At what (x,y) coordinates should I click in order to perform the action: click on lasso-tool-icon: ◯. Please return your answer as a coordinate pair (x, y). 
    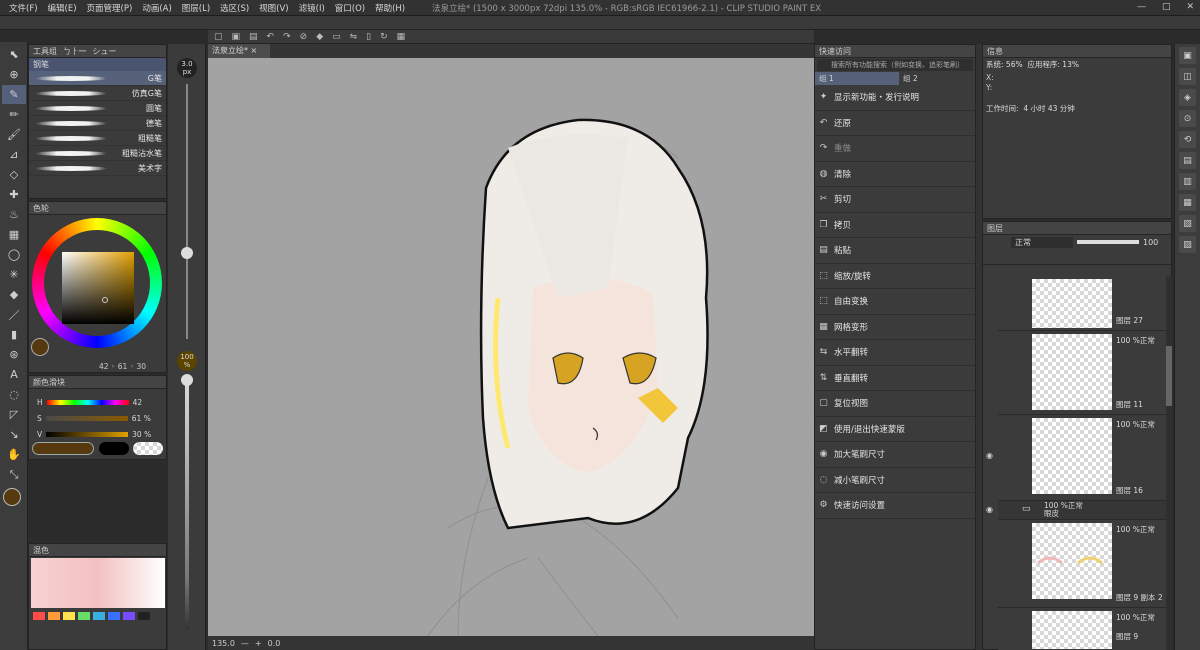
    Looking at the image, I should click on (14, 254).